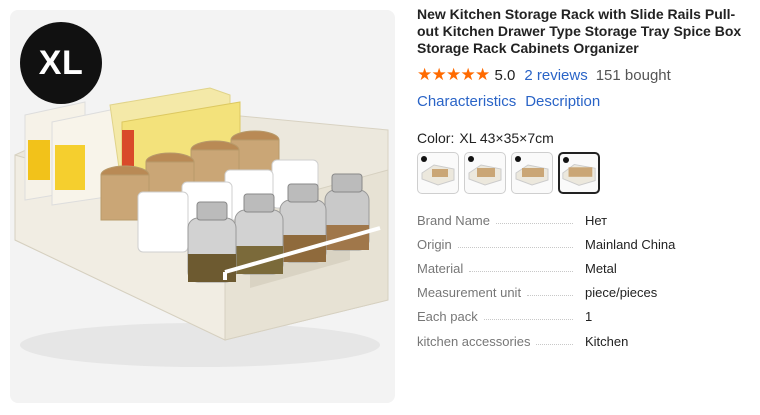 The height and width of the screenshot is (415, 760). What do you see at coordinates (562, 101) in the screenshot?
I see `tab-description: Description` at bounding box center [562, 101].